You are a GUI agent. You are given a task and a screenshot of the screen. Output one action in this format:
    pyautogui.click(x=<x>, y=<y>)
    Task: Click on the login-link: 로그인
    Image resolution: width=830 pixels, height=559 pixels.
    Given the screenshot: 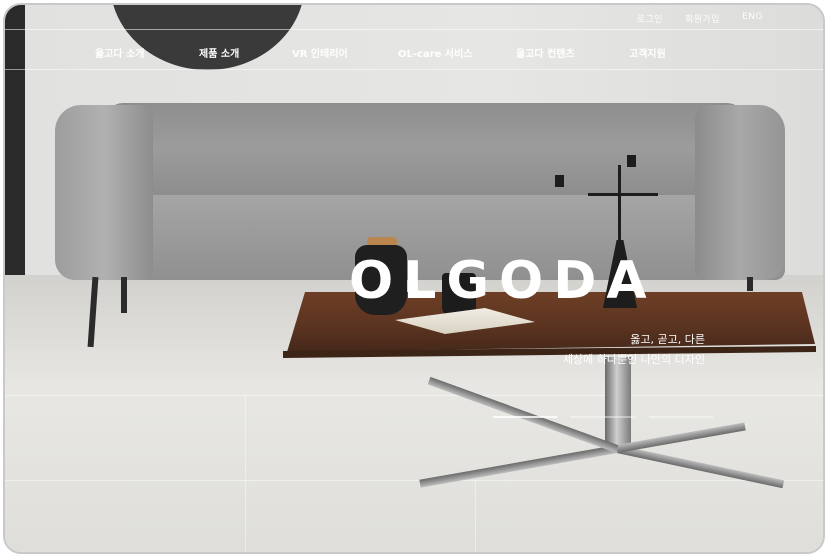 What is the action you would take?
    pyautogui.click(x=650, y=18)
    